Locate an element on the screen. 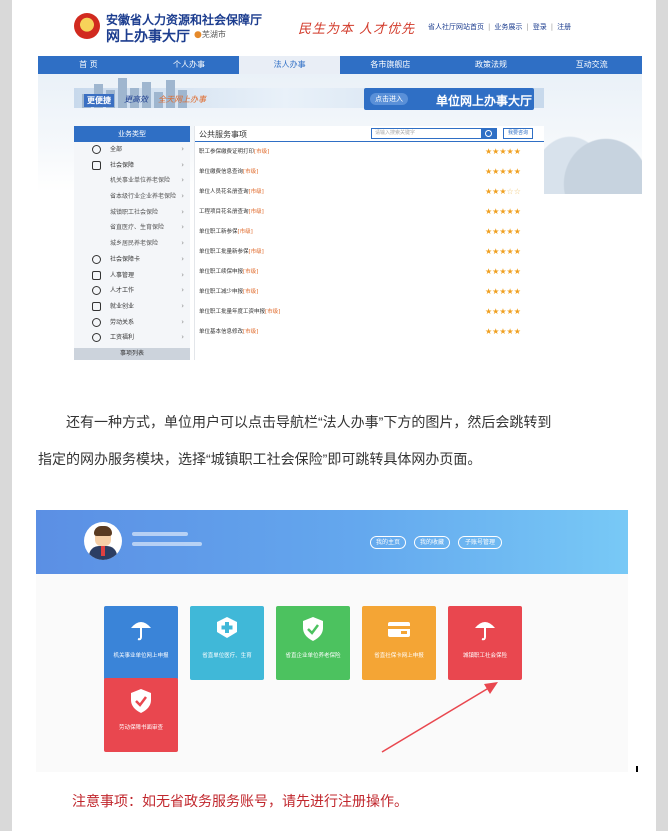  list-item: 单位基本信息修改[市级] ★★★★★ is located at coordinates (369, 332).